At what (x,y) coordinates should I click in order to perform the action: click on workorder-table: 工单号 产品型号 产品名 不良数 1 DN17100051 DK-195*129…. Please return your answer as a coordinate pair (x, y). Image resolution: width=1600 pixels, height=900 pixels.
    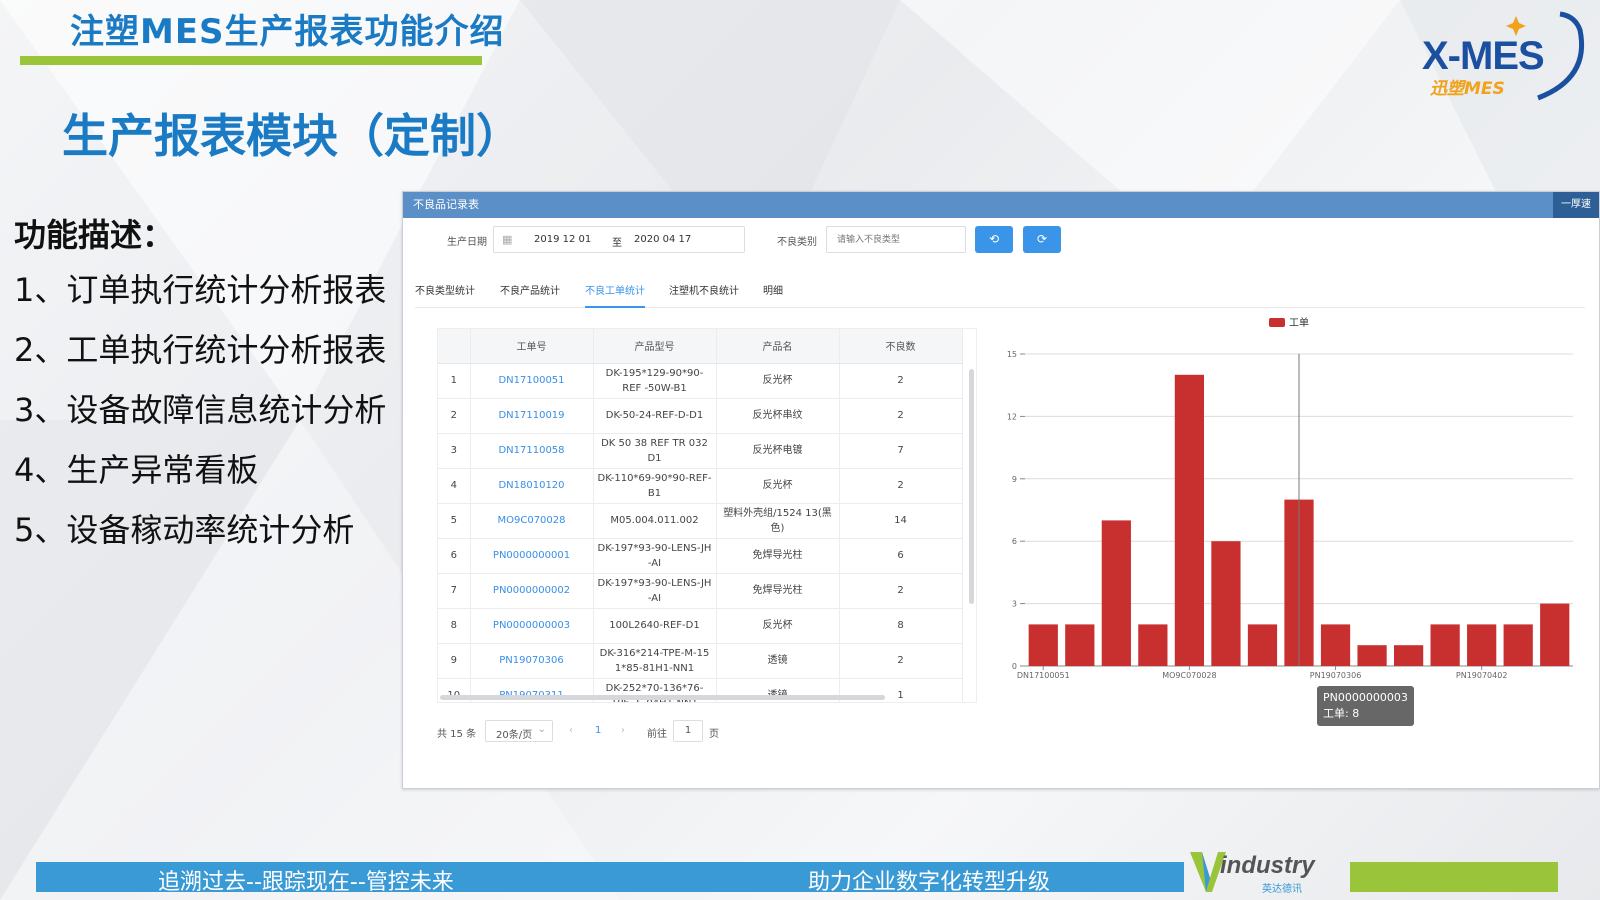
    Looking at the image, I should click on (707, 515).